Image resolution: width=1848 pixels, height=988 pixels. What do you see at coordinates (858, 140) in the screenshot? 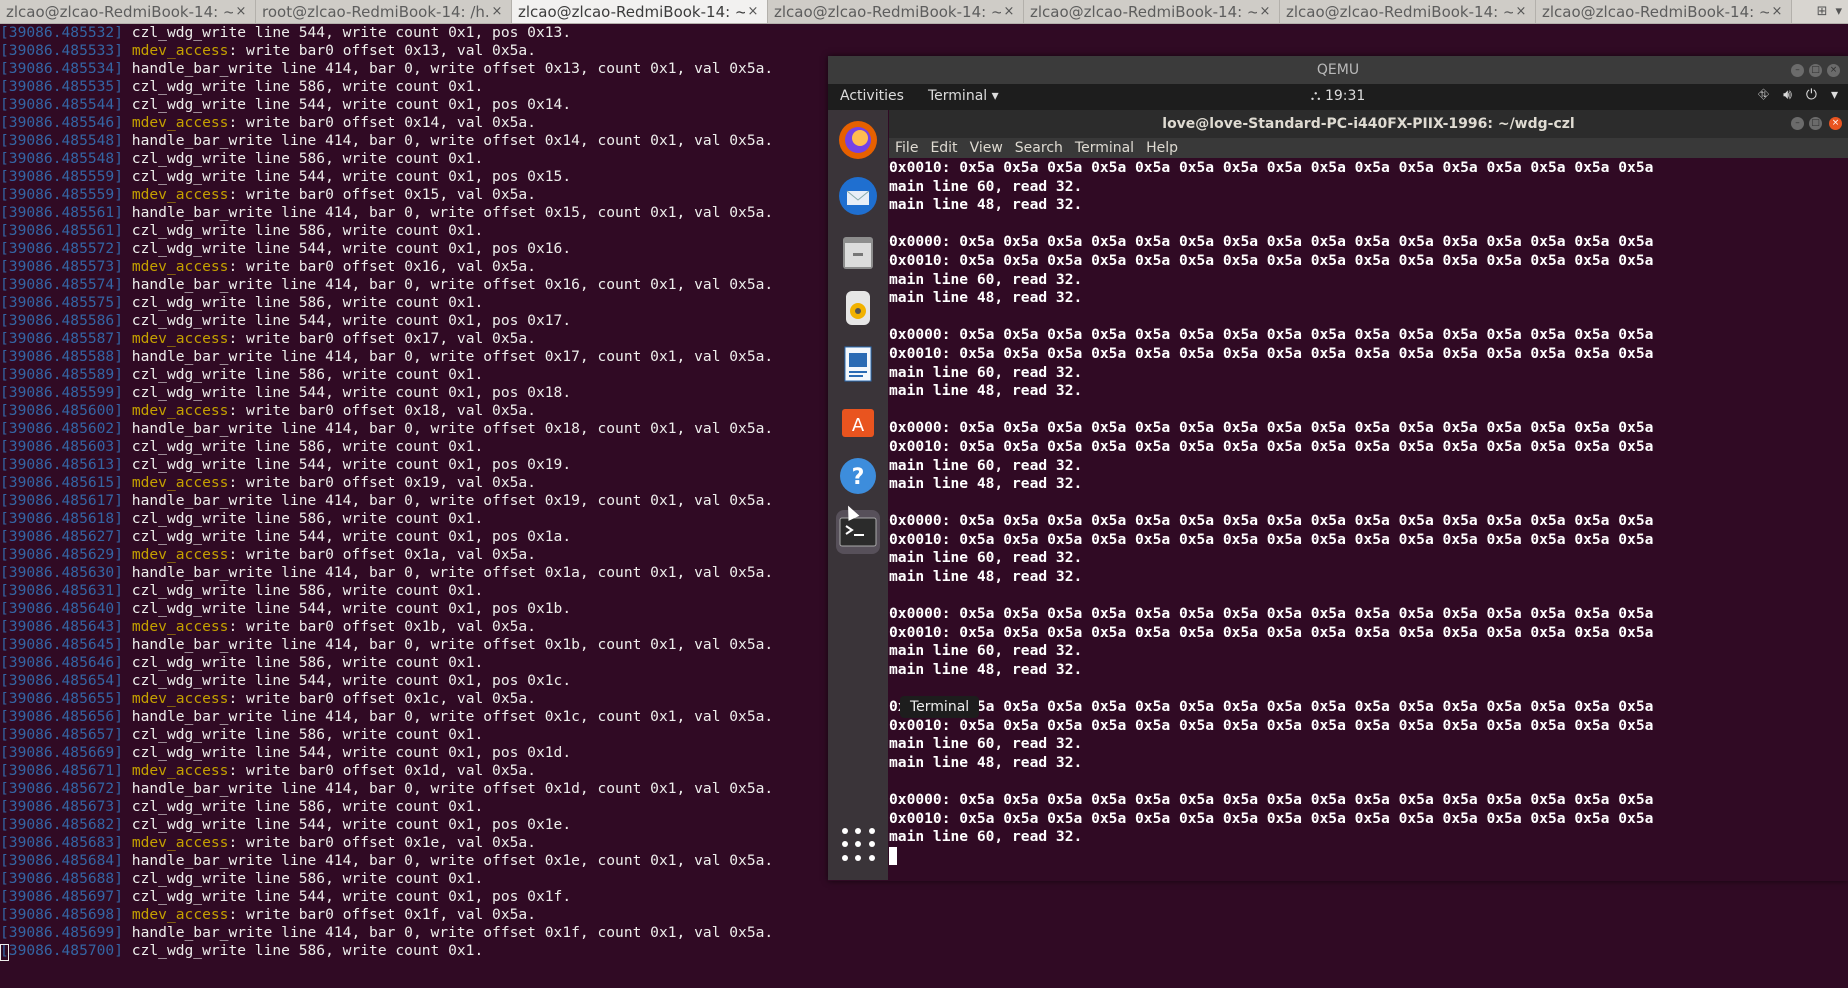
I see `firefox-icon` at bounding box center [858, 140].